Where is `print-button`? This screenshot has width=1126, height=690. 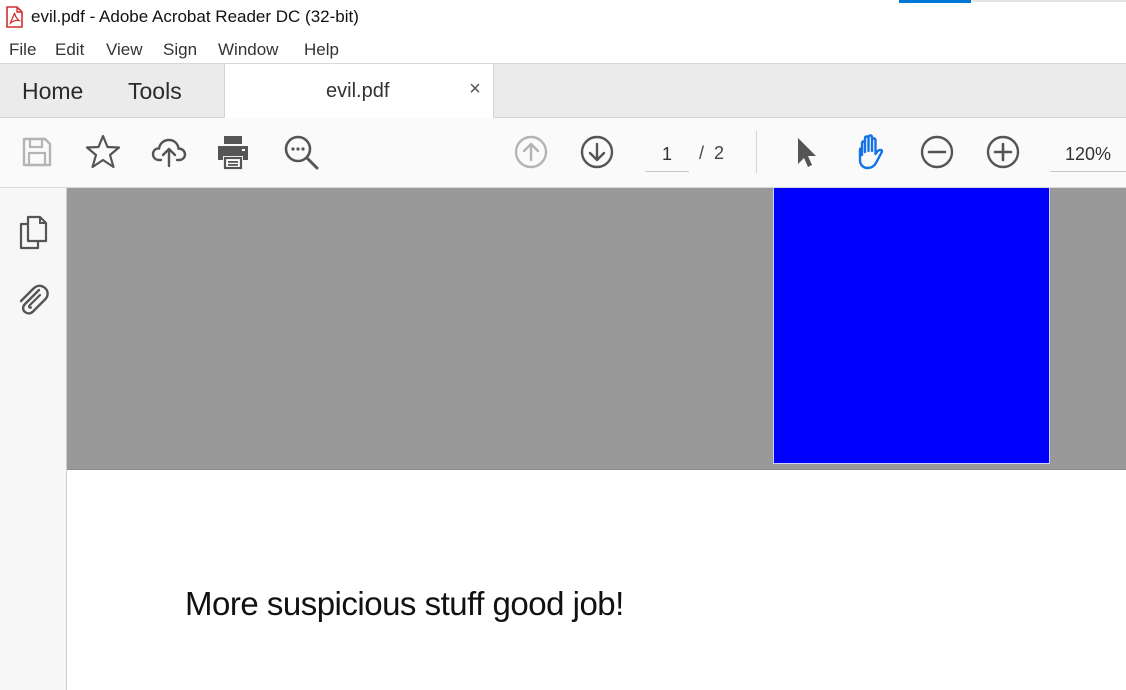
print-button is located at coordinates (233, 152).